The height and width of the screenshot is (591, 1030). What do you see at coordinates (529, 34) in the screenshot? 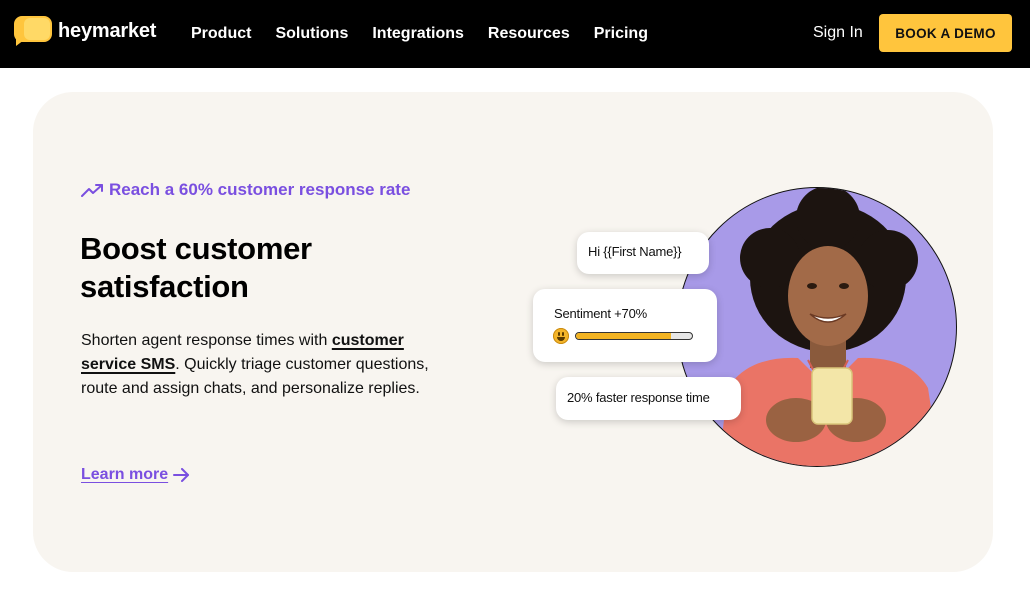
I see `nav-item-resources: Resources` at bounding box center [529, 34].